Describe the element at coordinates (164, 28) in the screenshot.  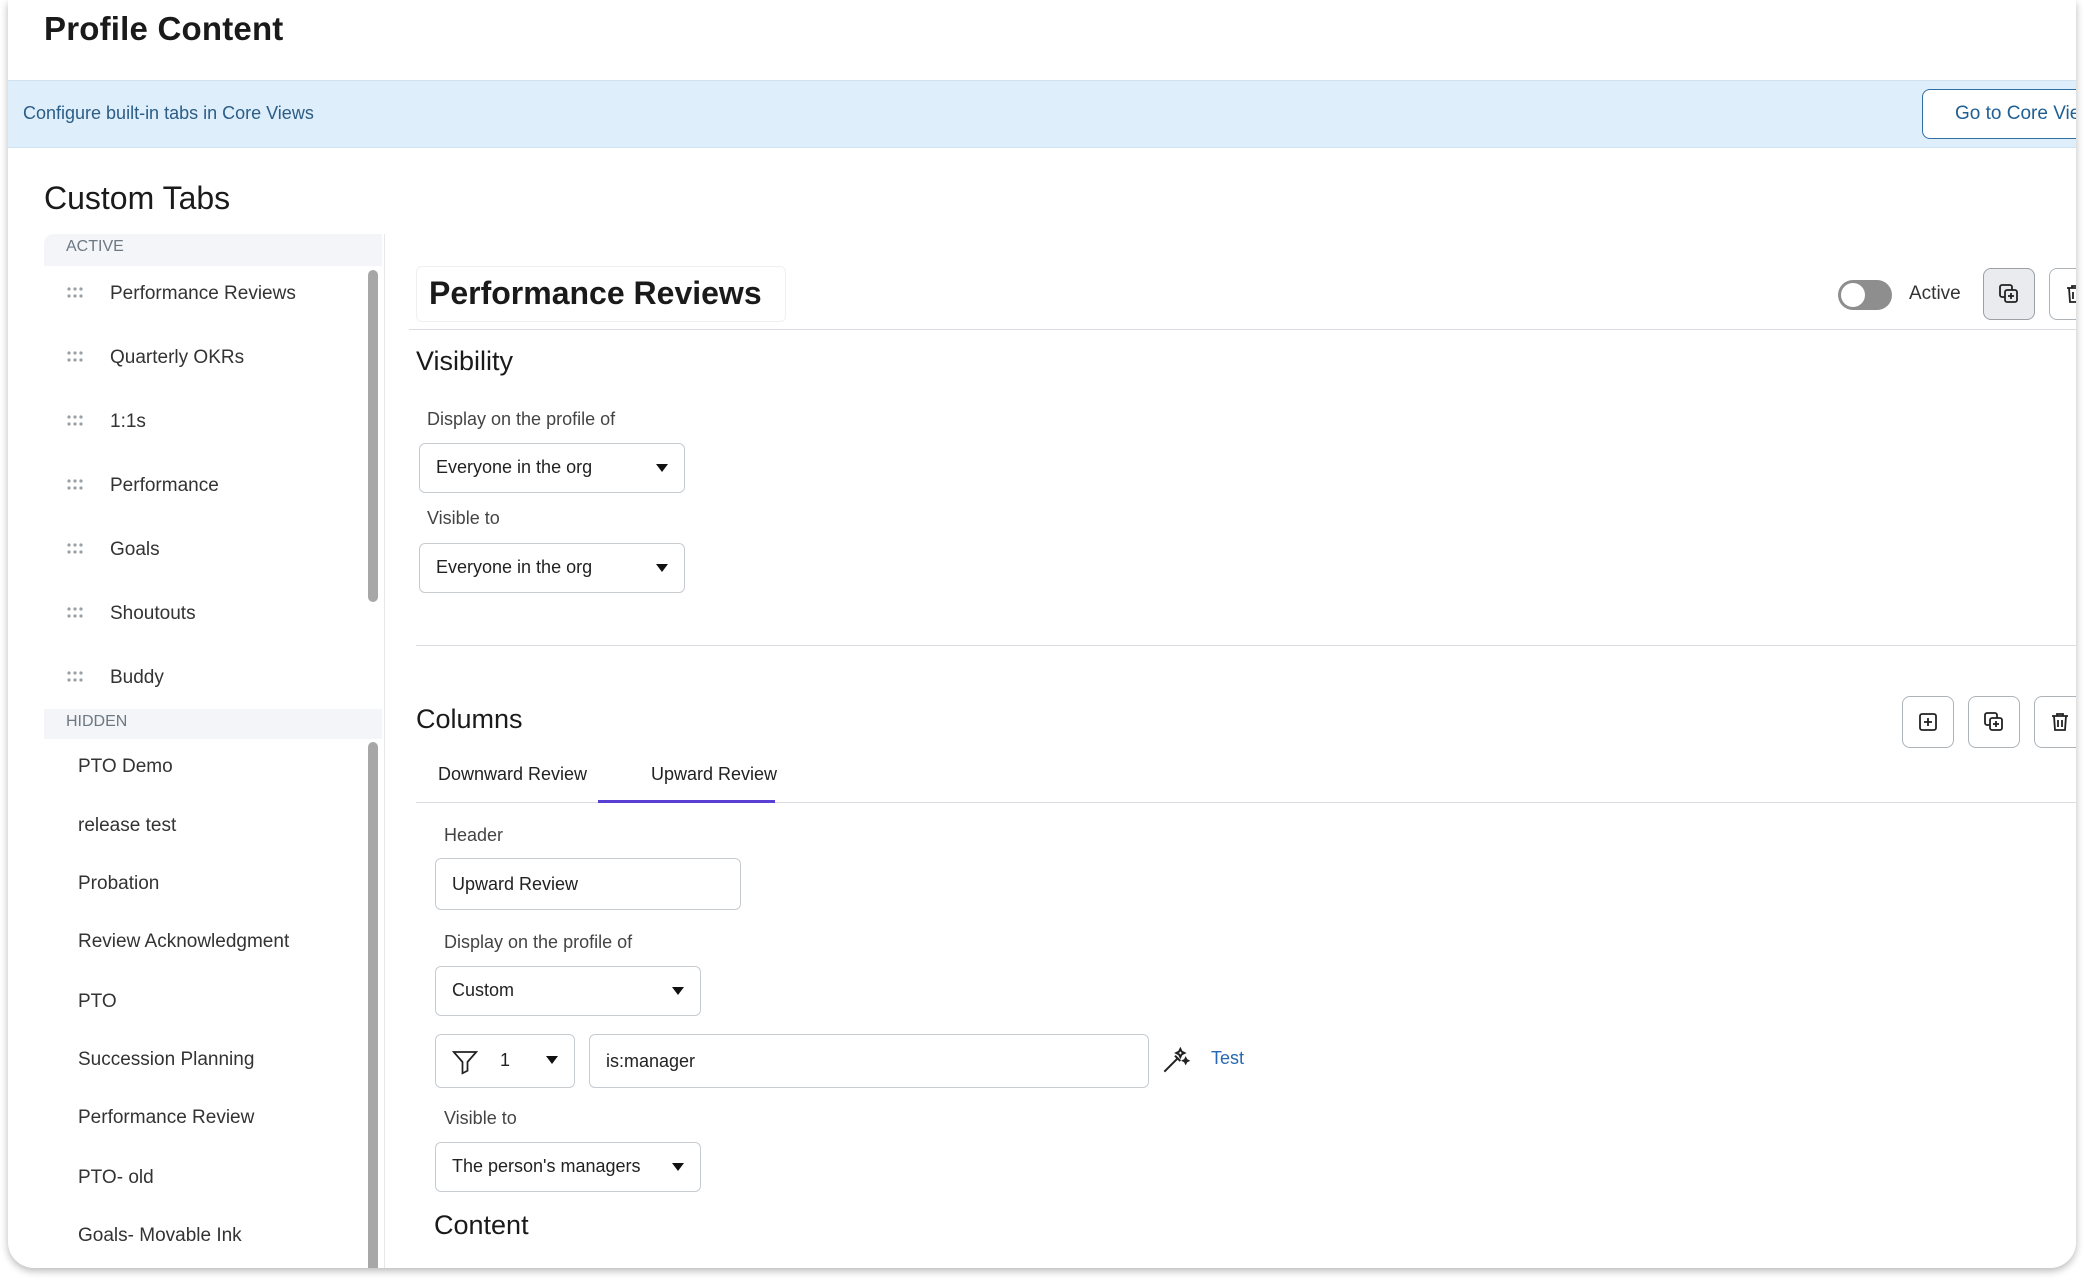
I see `page-title: Profile Content` at that location.